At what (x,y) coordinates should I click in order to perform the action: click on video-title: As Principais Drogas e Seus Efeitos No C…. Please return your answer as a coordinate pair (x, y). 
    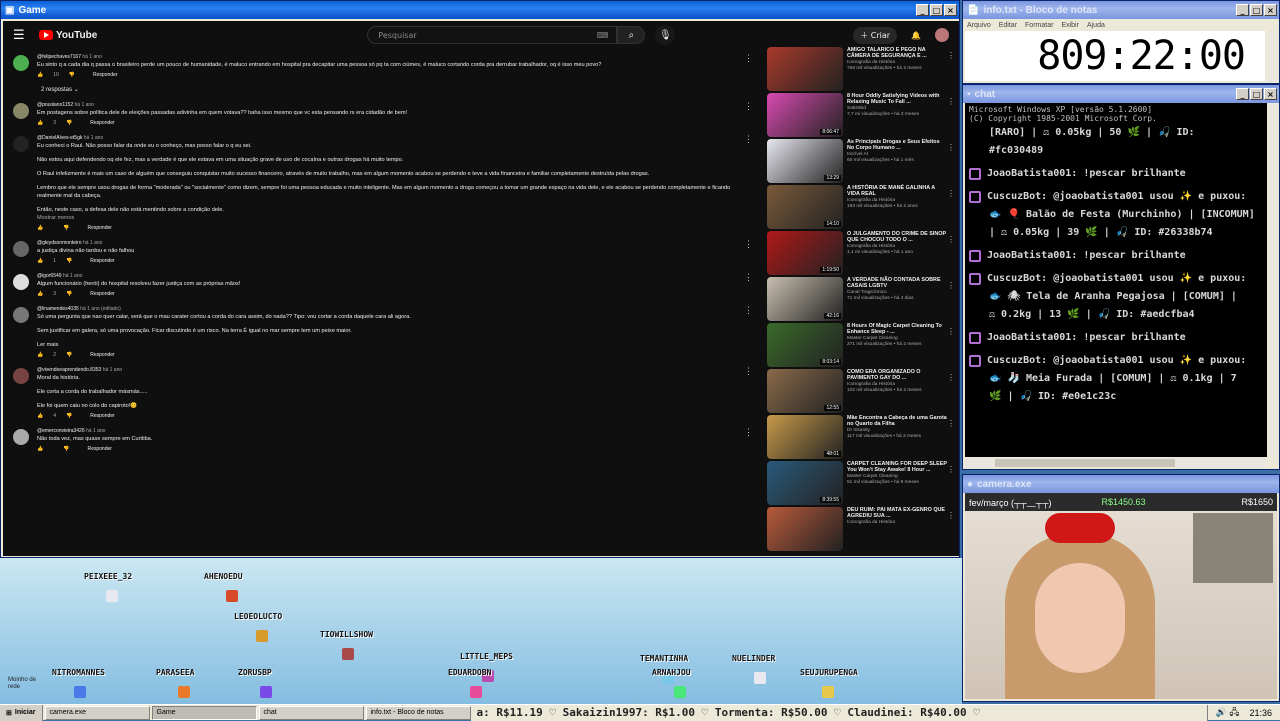
    Looking at the image, I should click on (897, 145).